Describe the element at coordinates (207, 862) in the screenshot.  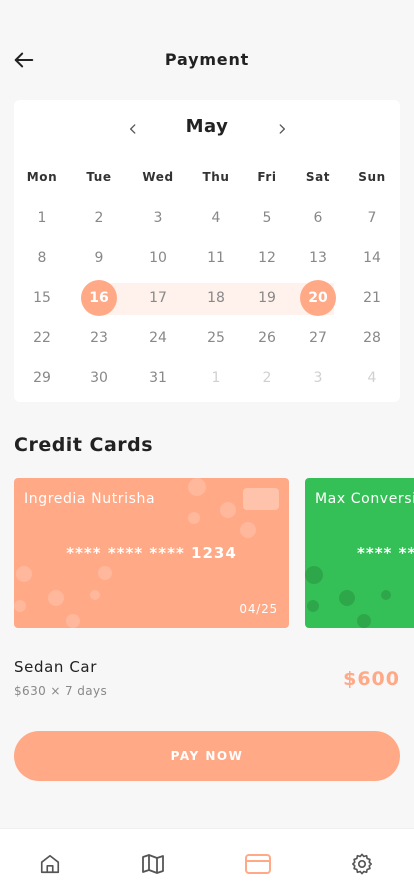
I see `bottom-tab-bar` at that location.